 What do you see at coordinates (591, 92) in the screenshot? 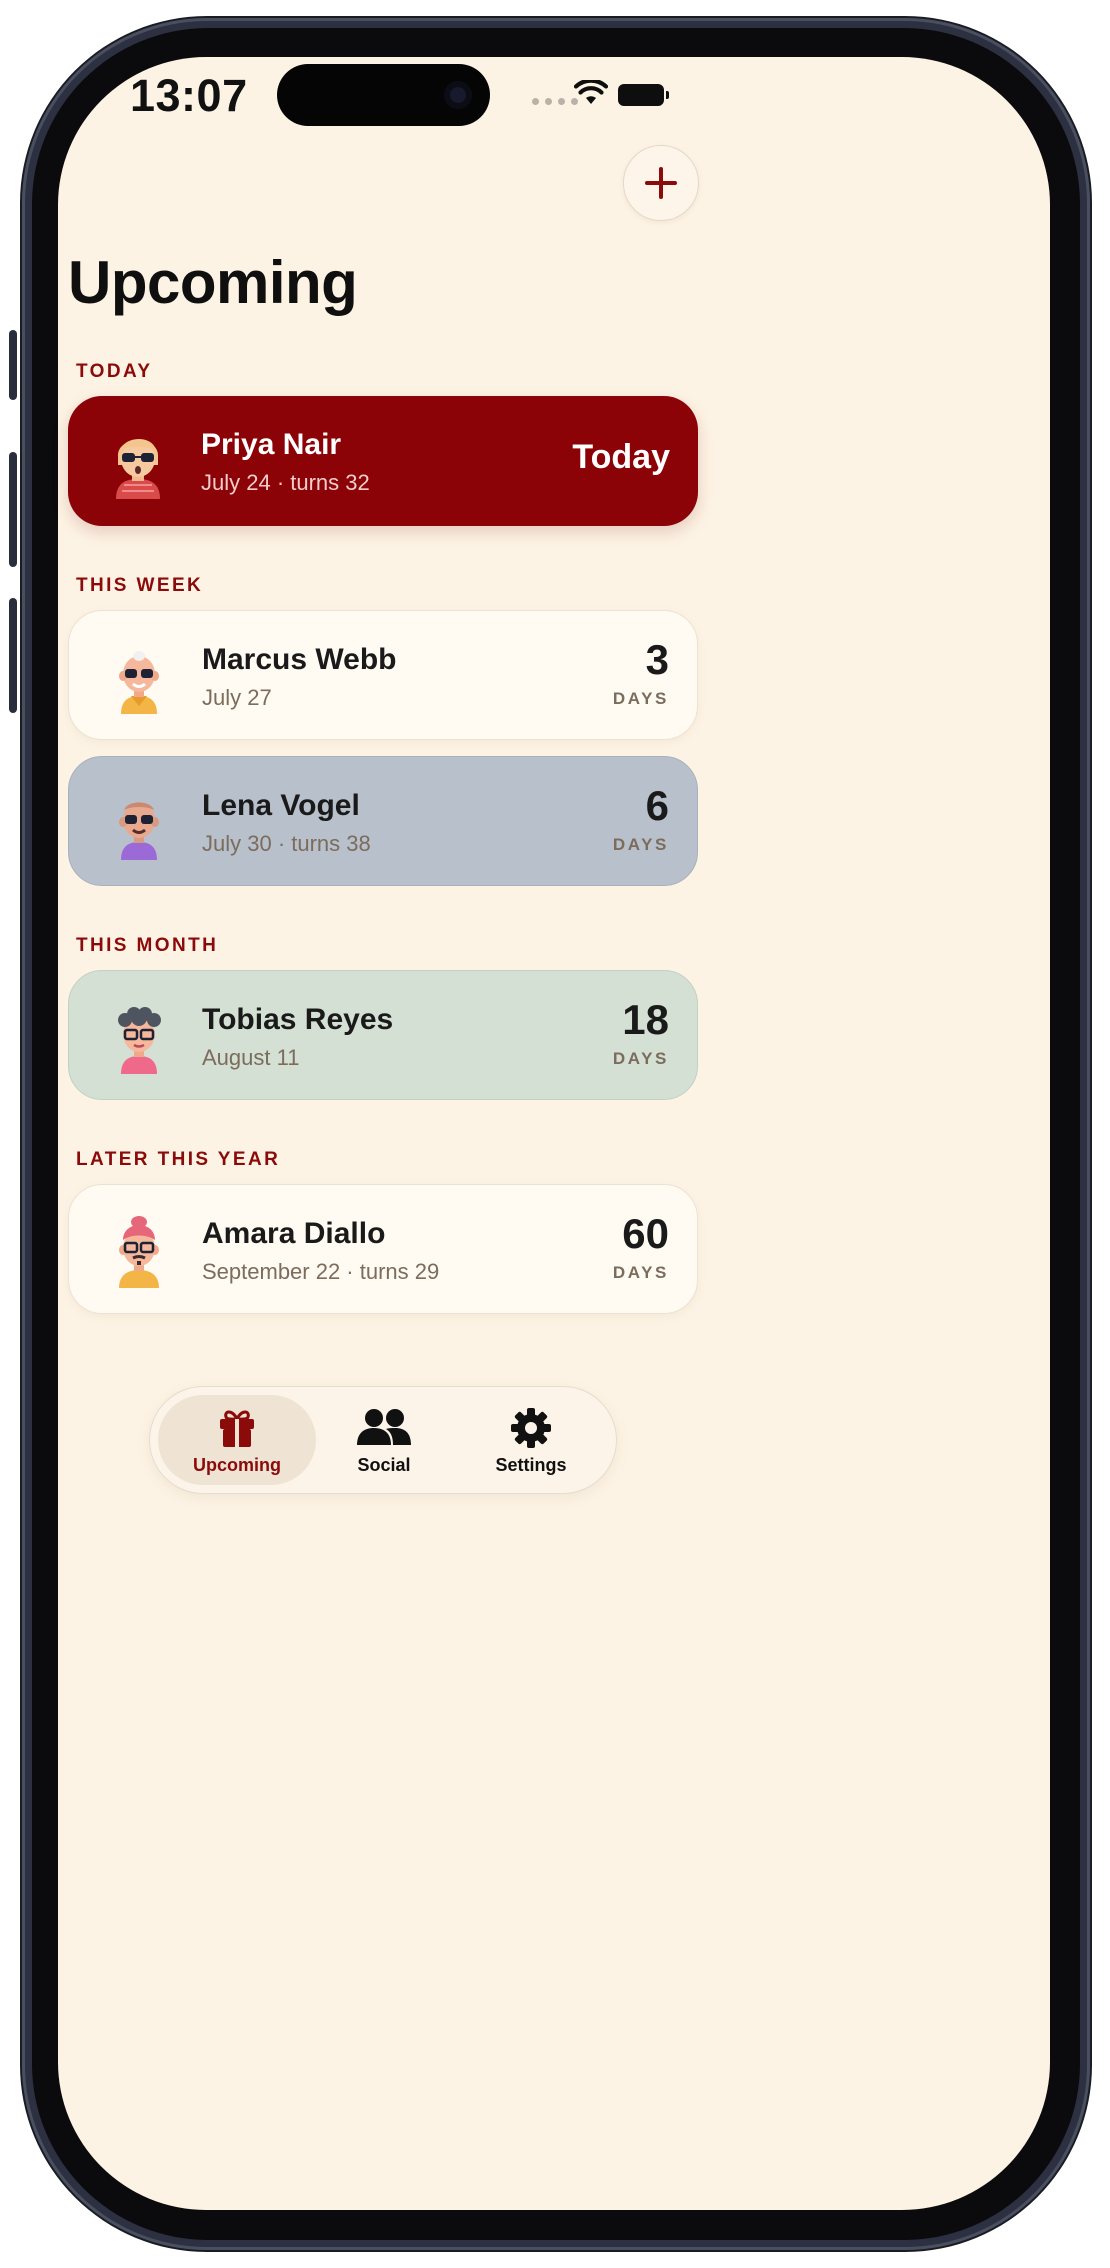
I see `wifi-icon` at bounding box center [591, 92].